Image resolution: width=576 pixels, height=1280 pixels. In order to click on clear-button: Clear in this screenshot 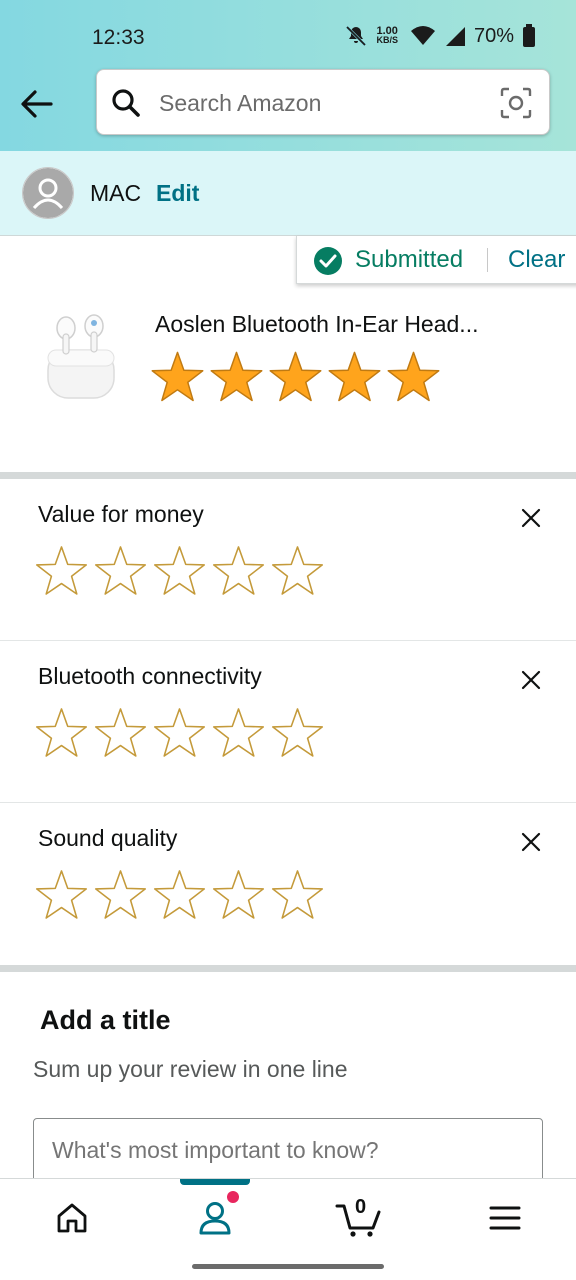, I will do `click(536, 260)`.